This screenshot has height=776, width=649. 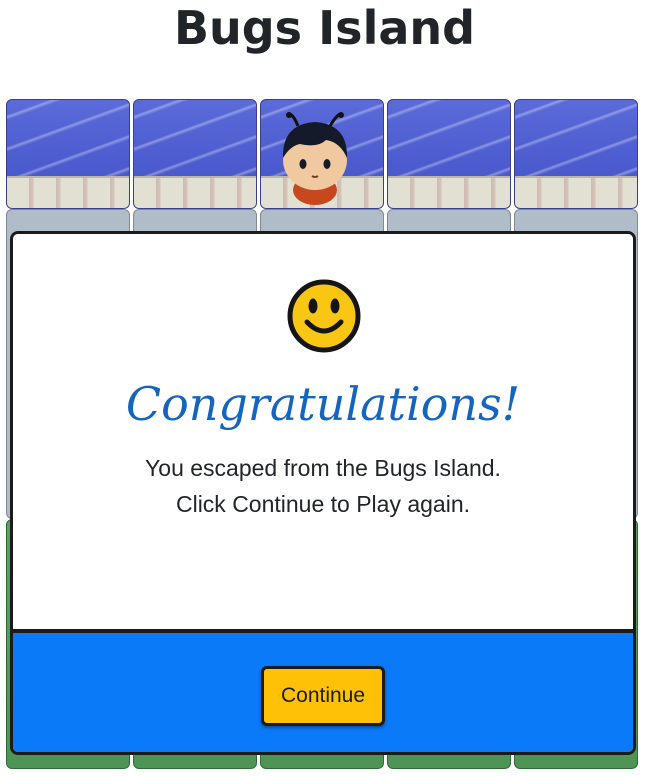 I want to click on escape-message: You escaped from the Bugs Island., so click(x=323, y=468).